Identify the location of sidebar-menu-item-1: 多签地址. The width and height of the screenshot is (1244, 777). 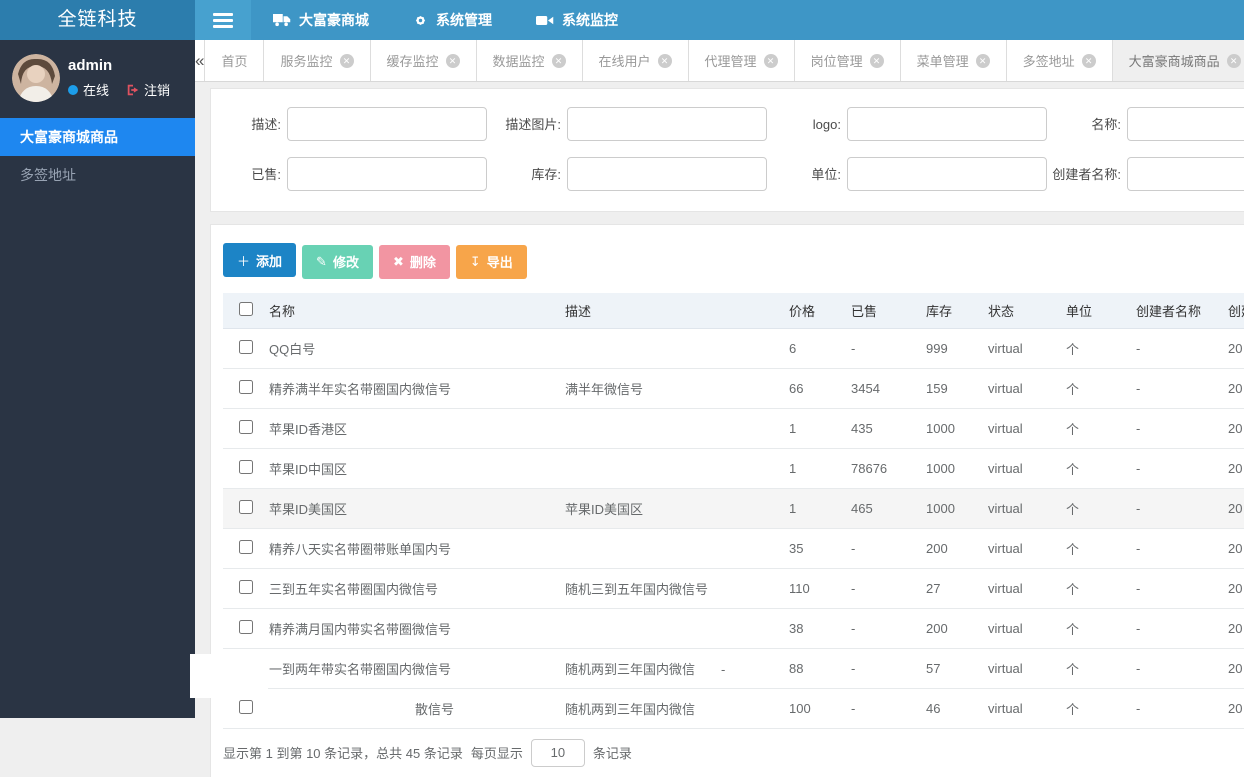
(97, 175).